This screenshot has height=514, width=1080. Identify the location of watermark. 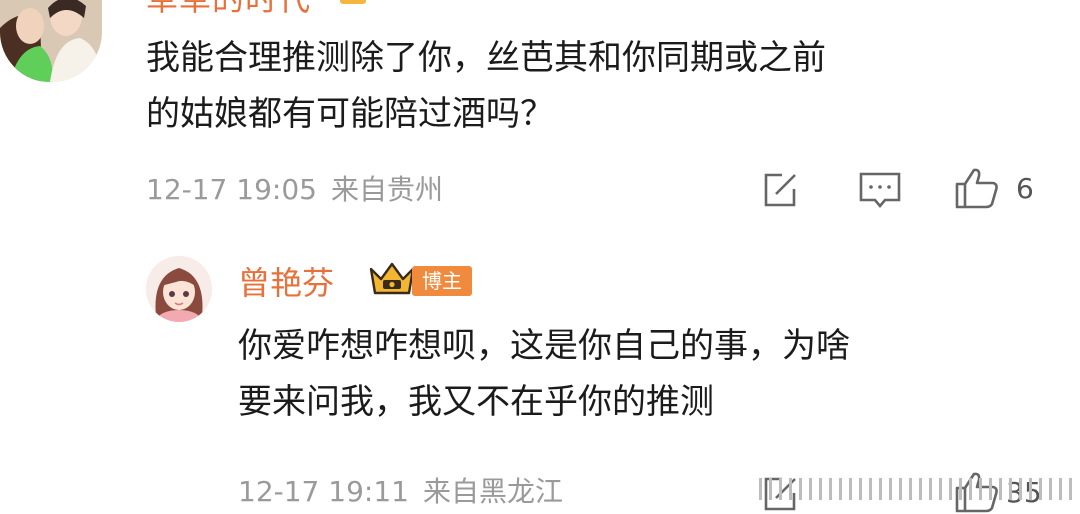
(915, 489).